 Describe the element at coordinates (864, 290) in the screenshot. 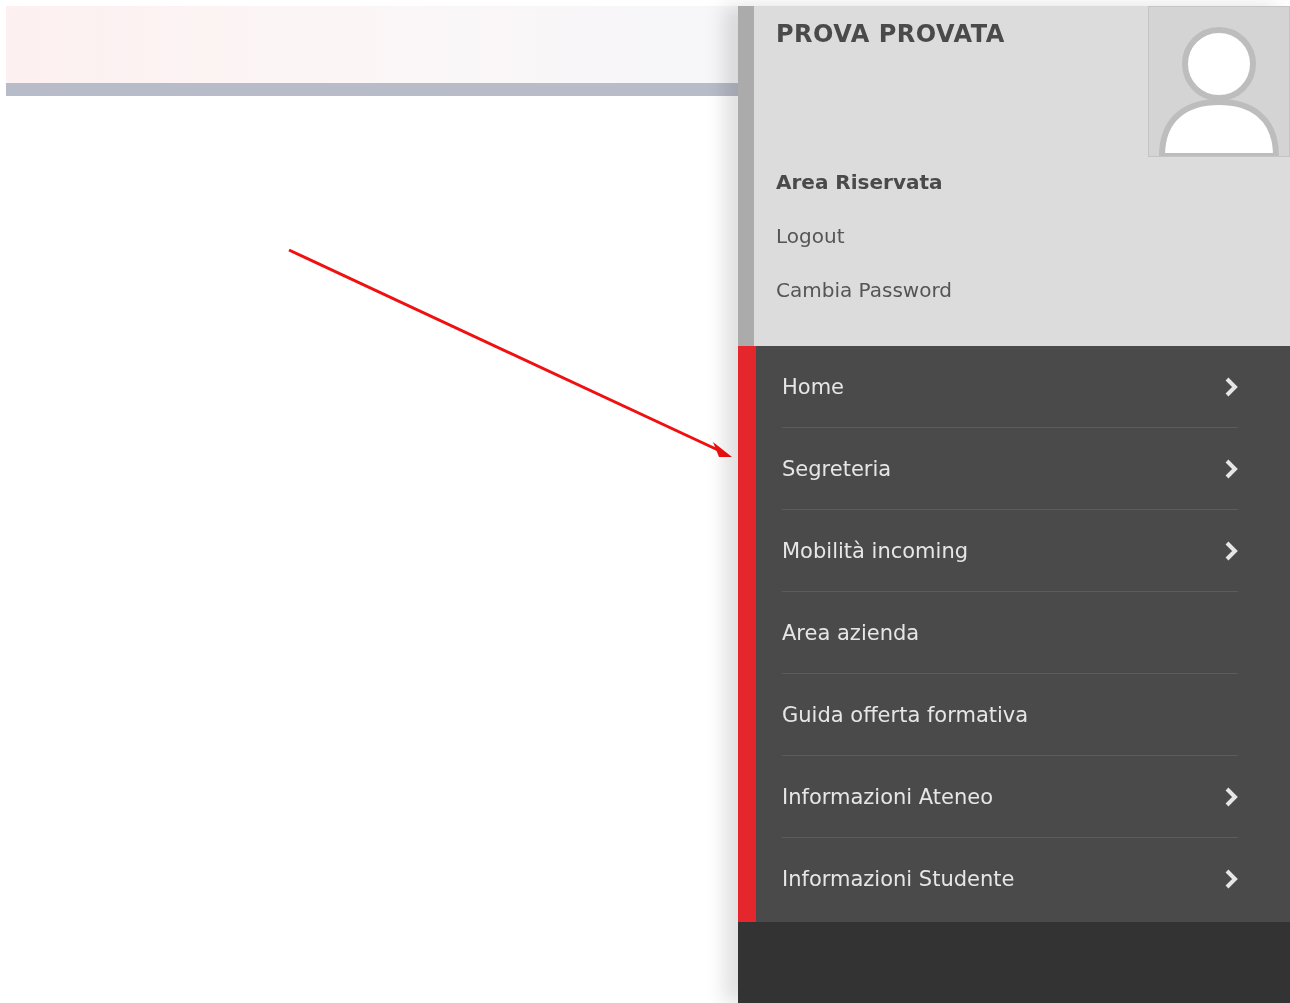

I see `user-link: Cambia Password` at that location.